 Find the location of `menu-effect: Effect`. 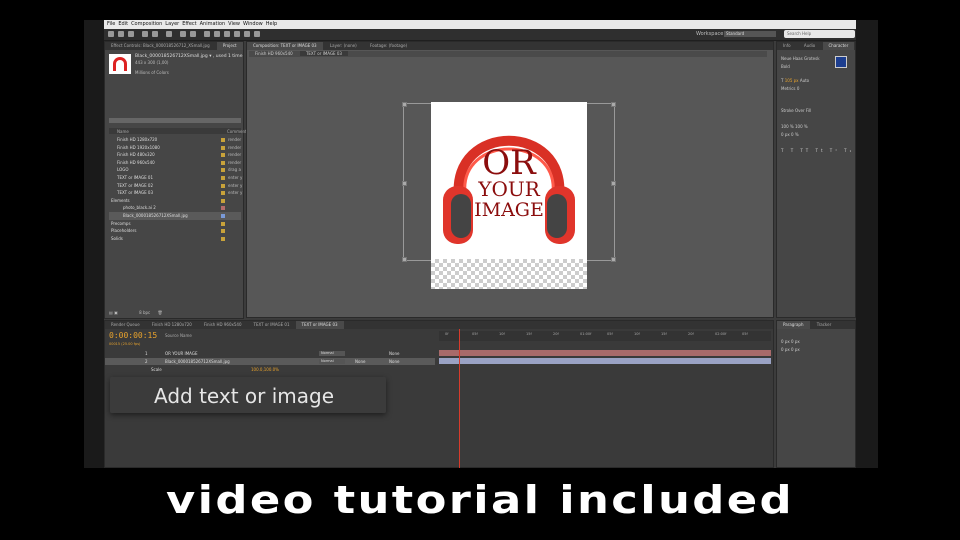

menu-effect: Effect is located at coordinates (189, 24).